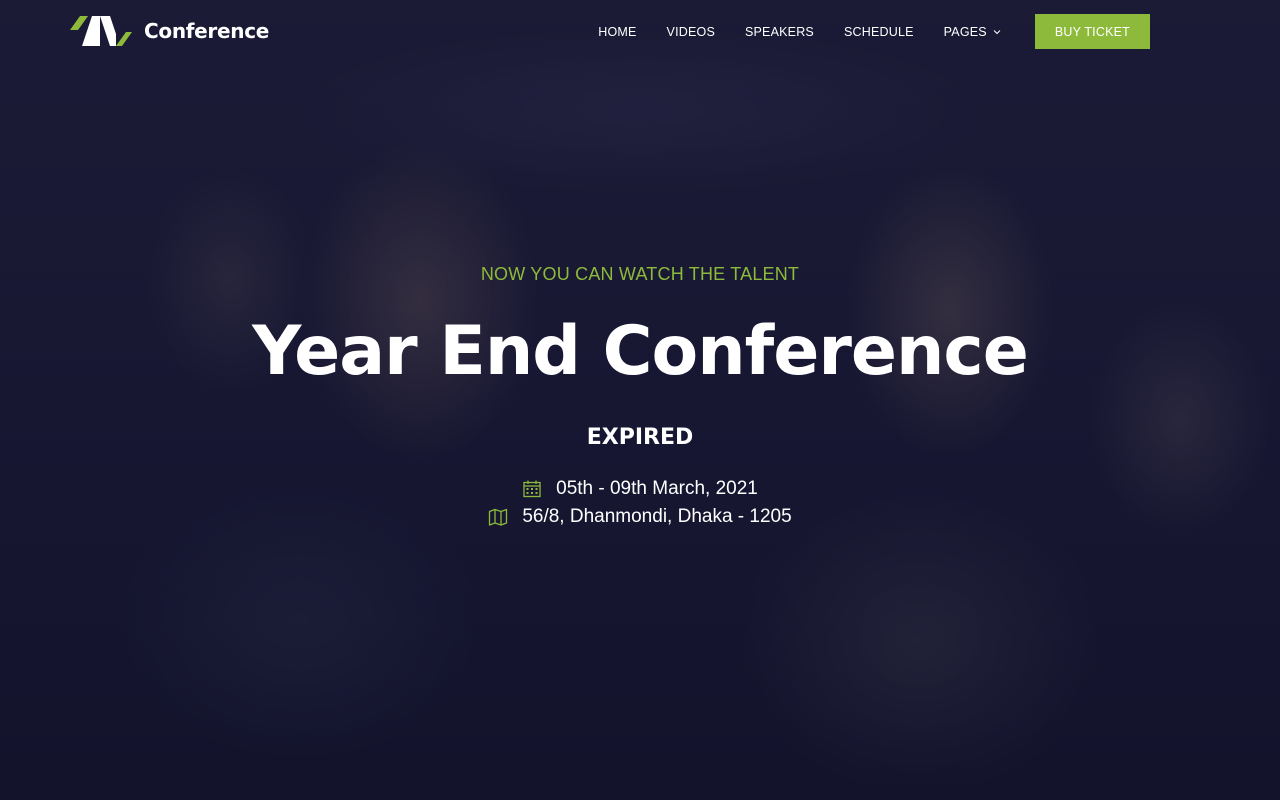 This screenshot has height=800, width=1280. Describe the element at coordinates (657, 516) in the screenshot. I see `event-location: 56/8, Dhanmondi, Dhaka - 1205` at that location.